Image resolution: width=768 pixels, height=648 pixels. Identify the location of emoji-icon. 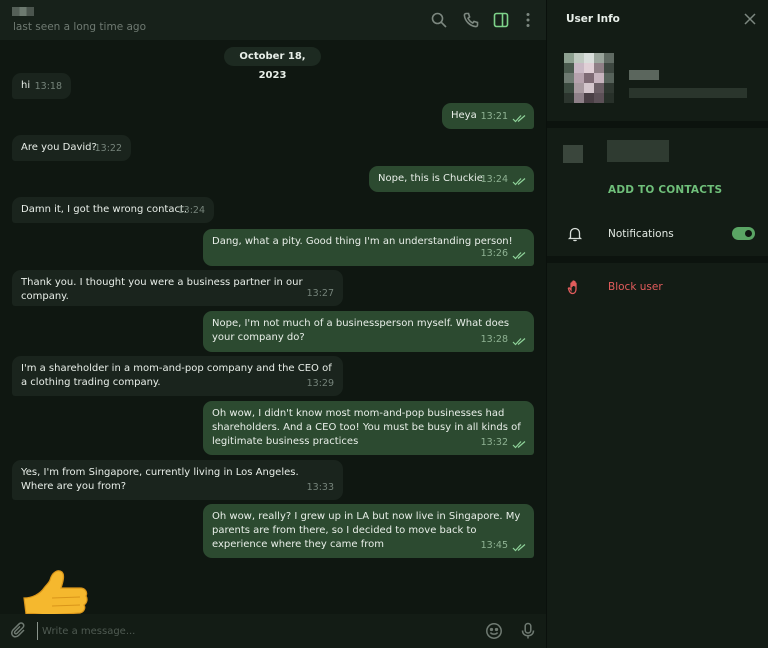
(494, 631).